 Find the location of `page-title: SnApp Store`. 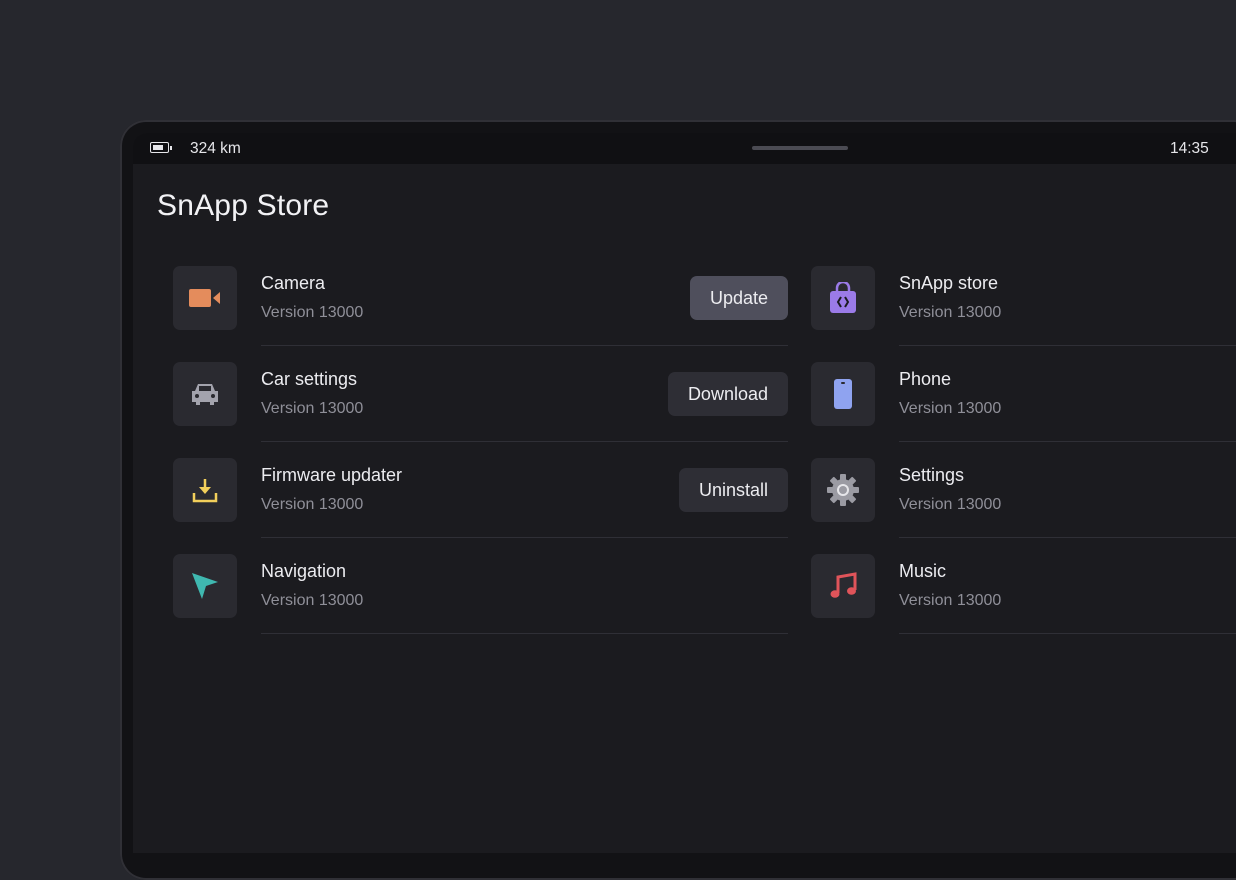

page-title: SnApp Store is located at coordinates (243, 205).